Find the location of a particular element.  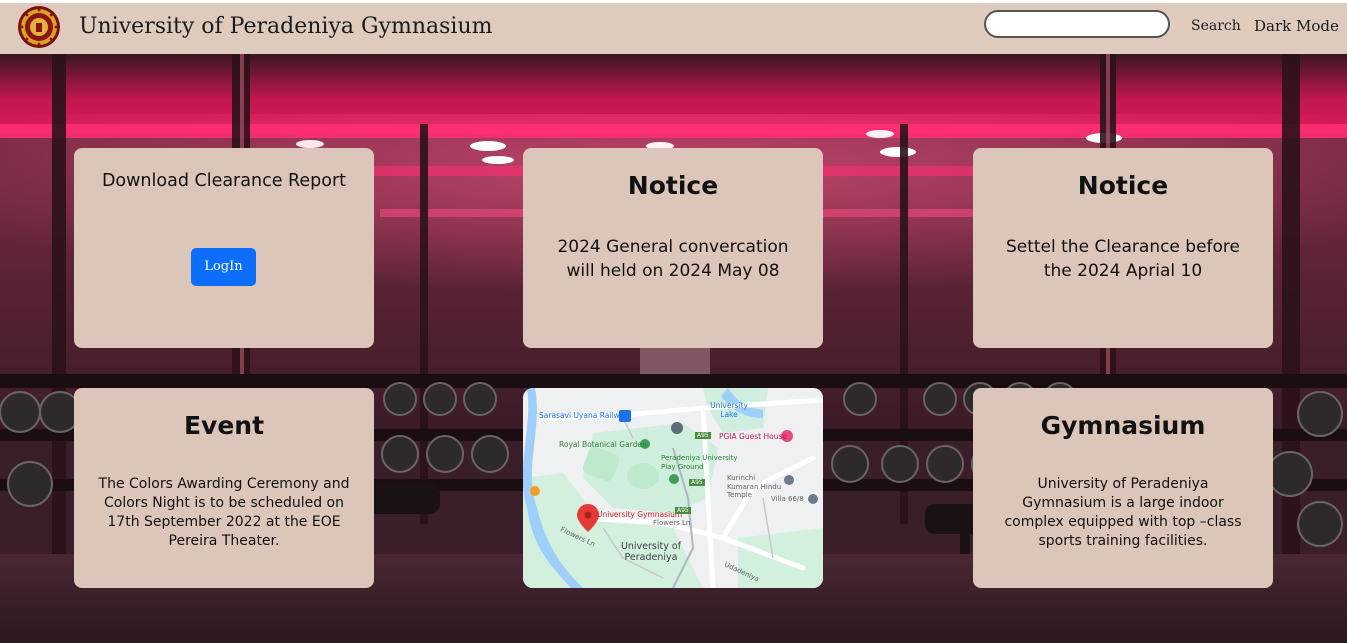

map-label-play-ground: Peradeniya University Play Ground is located at coordinates (699, 462).